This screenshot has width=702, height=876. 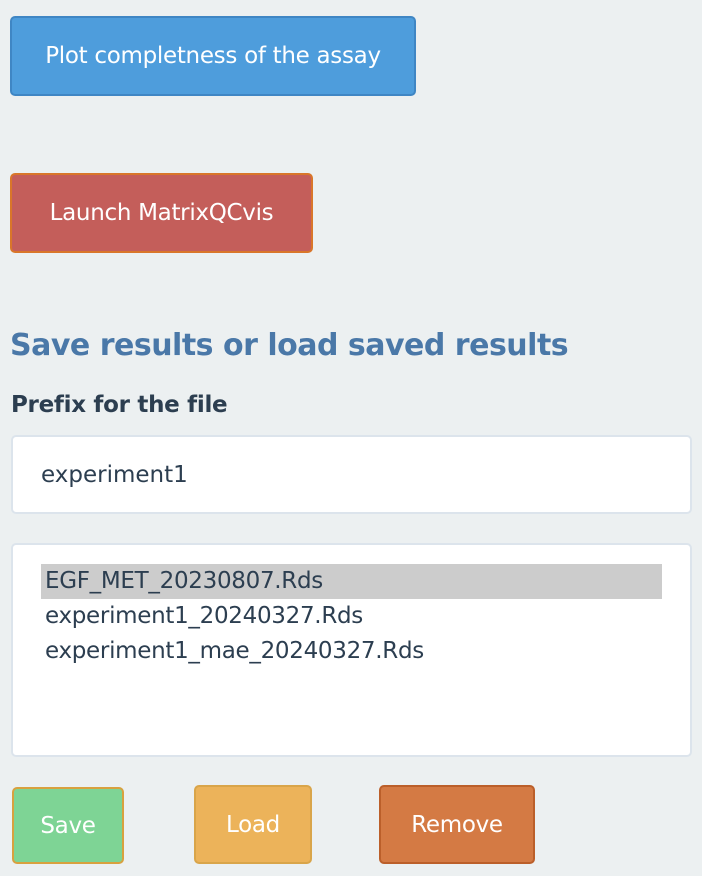 What do you see at coordinates (119, 405) in the screenshot?
I see `prefix-label: Prefix for the file` at bounding box center [119, 405].